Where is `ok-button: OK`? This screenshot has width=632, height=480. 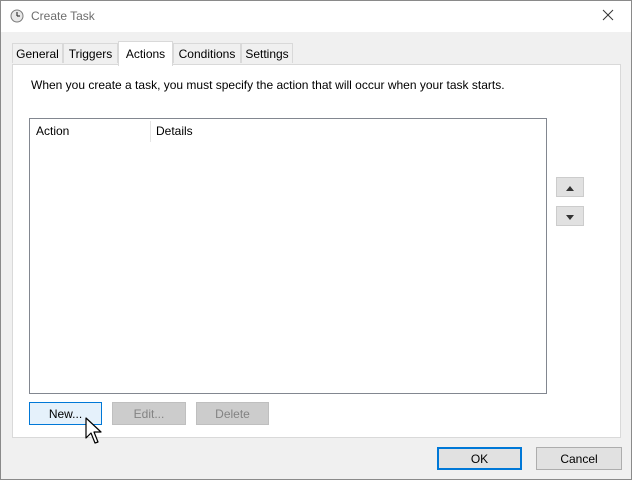
ok-button: OK is located at coordinates (479, 458).